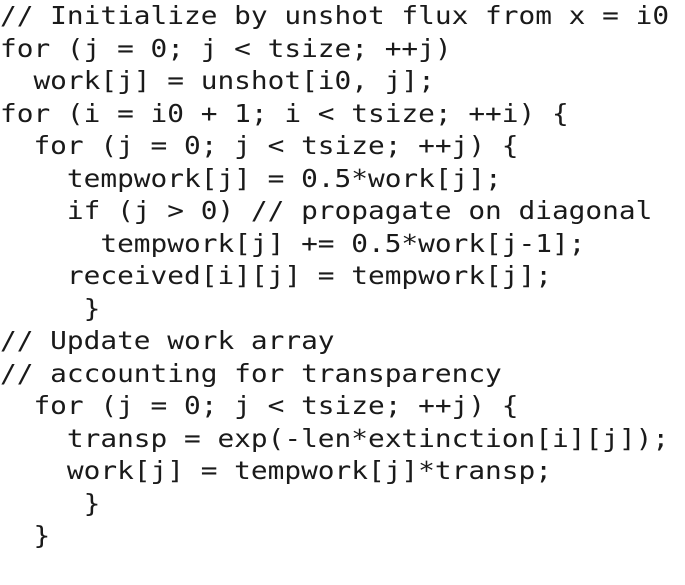 The image size is (685, 585). Describe the element at coordinates (251, 373) in the screenshot. I see `code-line: // accounting for transparency` at that location.